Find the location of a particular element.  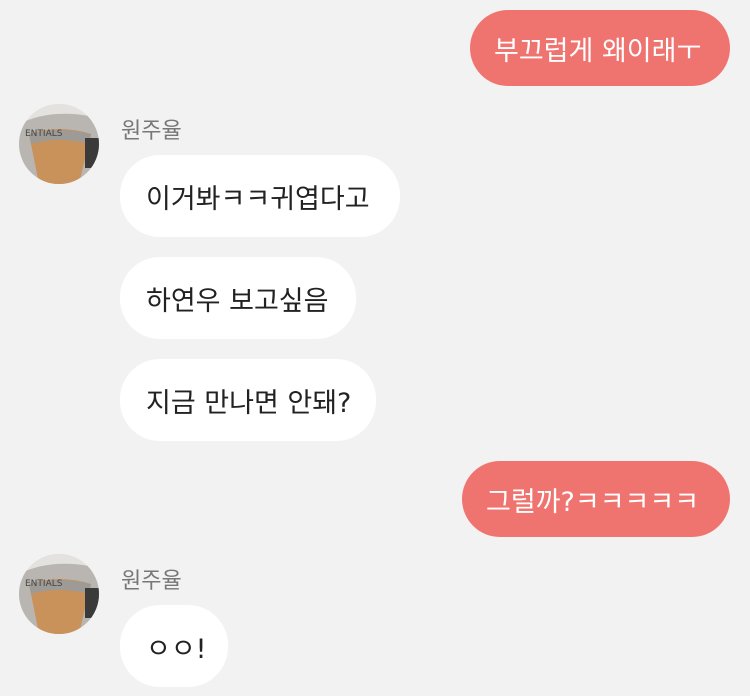

incoming-message-bubble: ㅇㅇ! is located at coordinates (174, 646).